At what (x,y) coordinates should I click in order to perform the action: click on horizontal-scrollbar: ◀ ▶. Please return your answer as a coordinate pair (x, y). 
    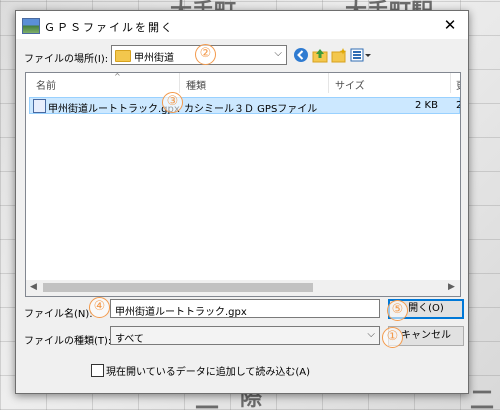
    Looking at the image, I should click on (243, 288).